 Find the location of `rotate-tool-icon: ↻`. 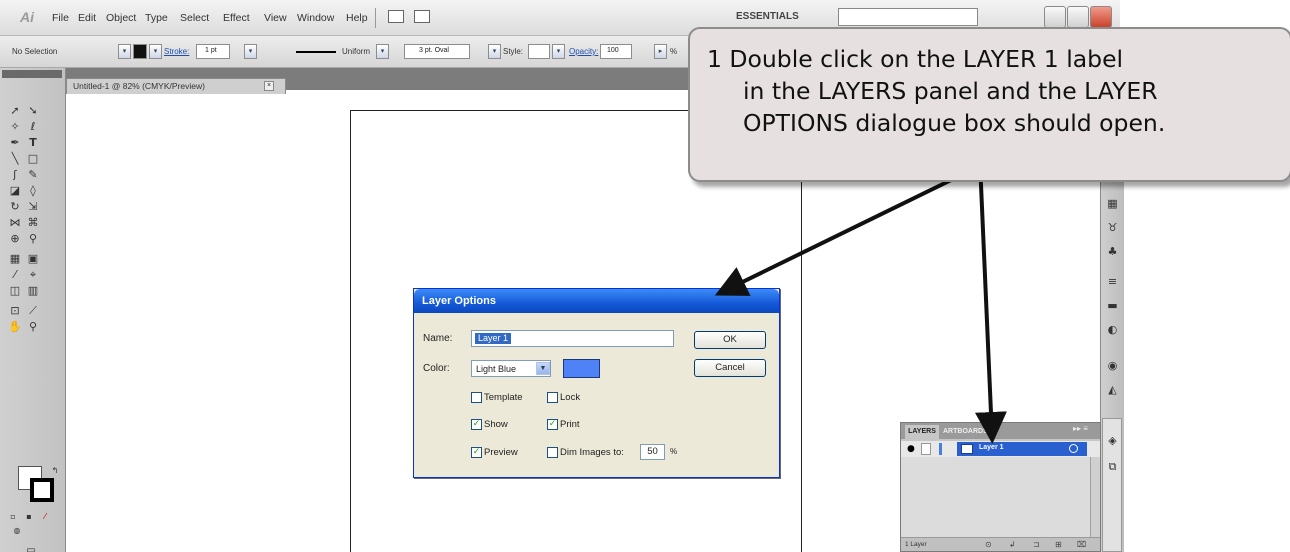

rotate-tool-icon: ↻ is located at coordinates (15, 207).